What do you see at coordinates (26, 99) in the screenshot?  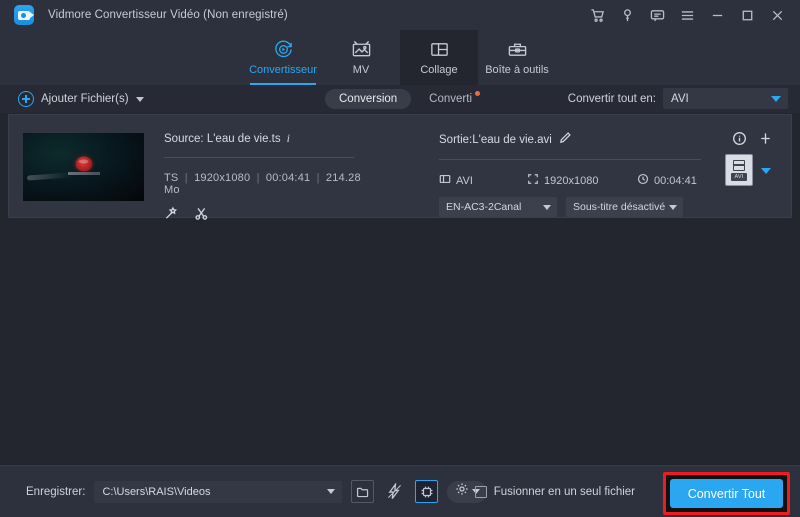 I see `plus-circle-icon` at bounding box center [26, 99].